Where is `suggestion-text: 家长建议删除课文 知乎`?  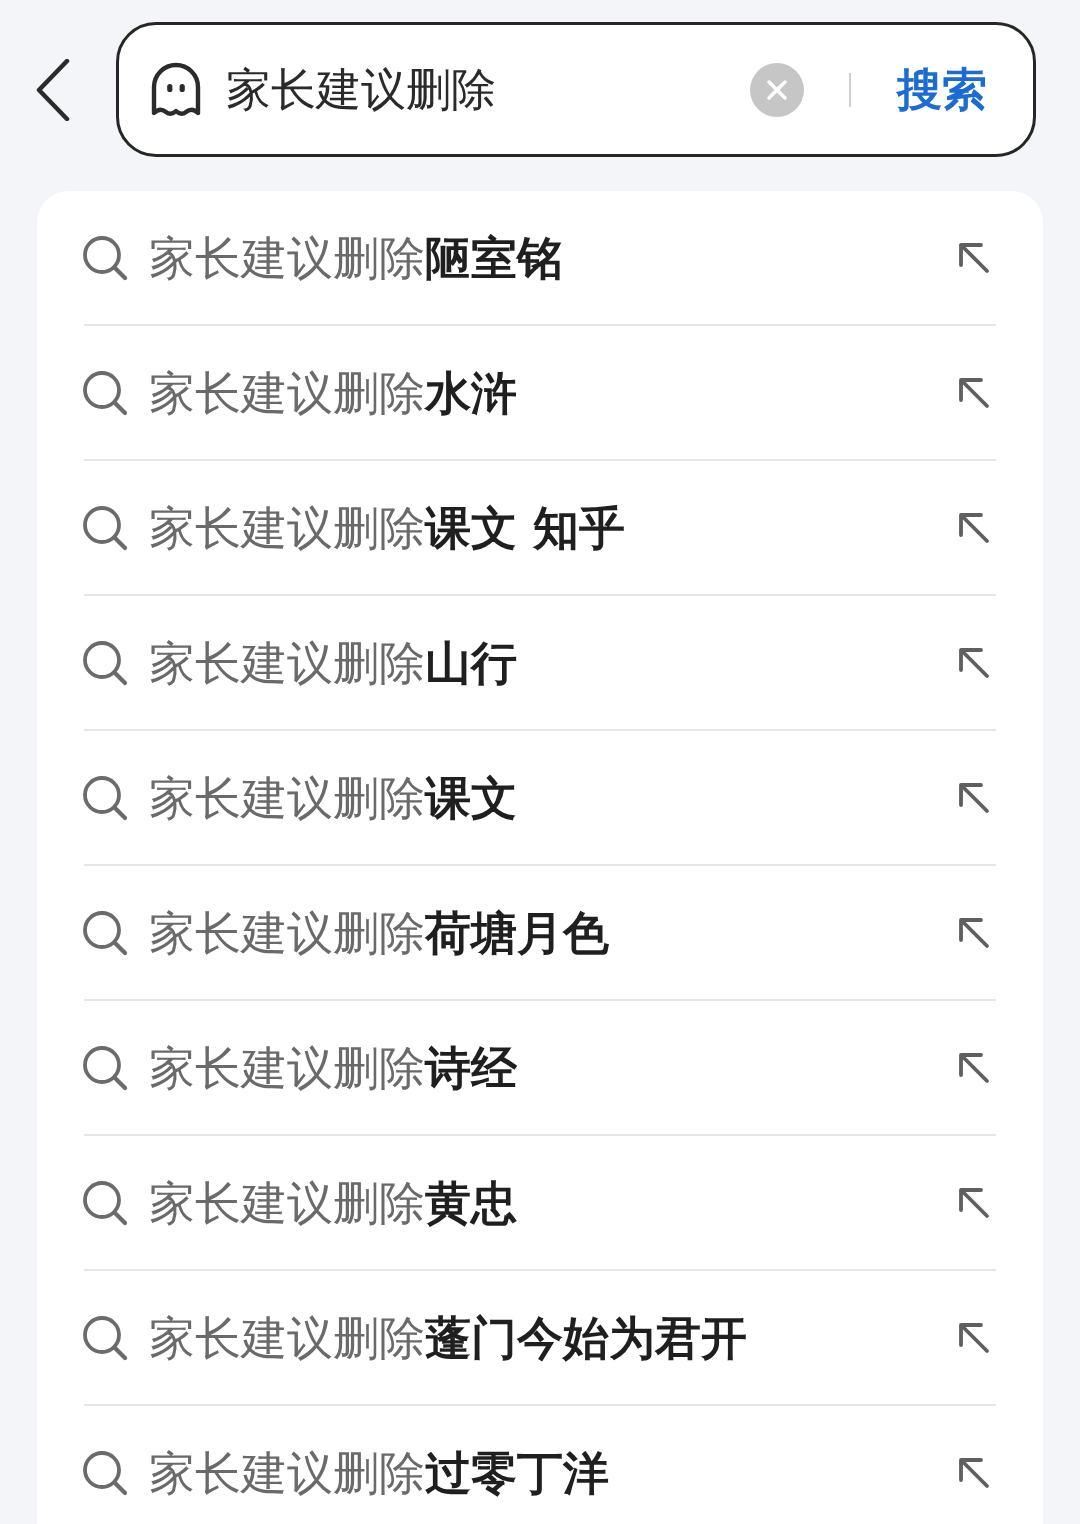
suggestion-text: 家长建议删除课文 知乎 is located at coordinates (387, 527).